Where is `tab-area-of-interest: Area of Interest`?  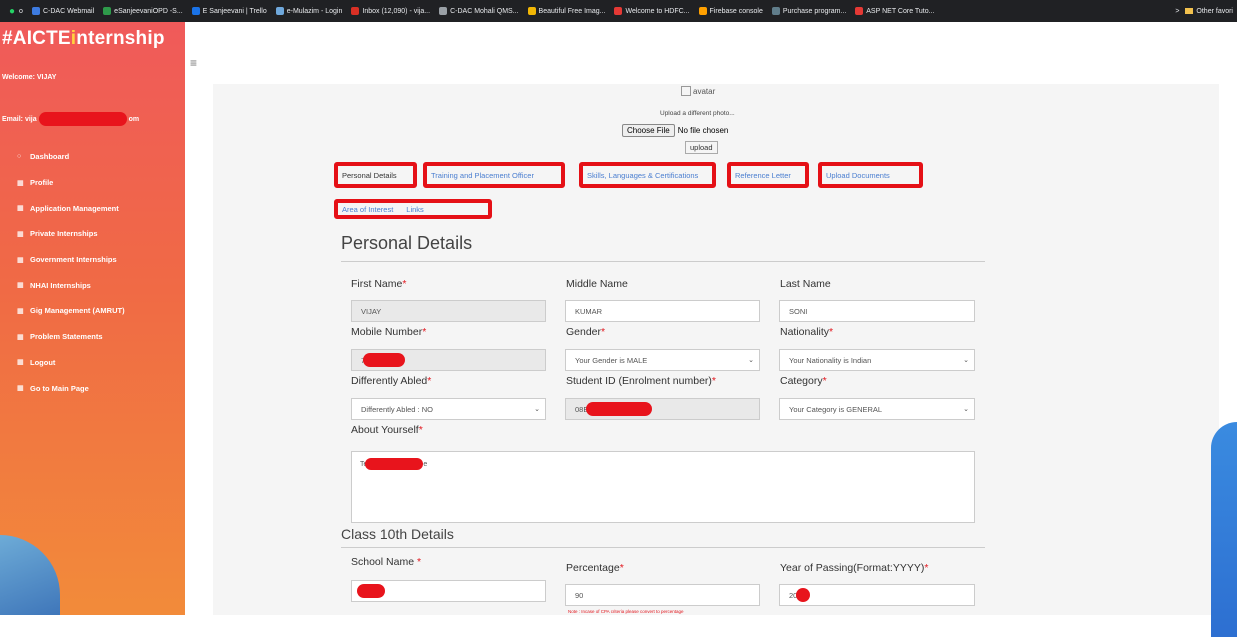 tab-area-of-interest: Area of Interest is located at coordinates (367, 209).